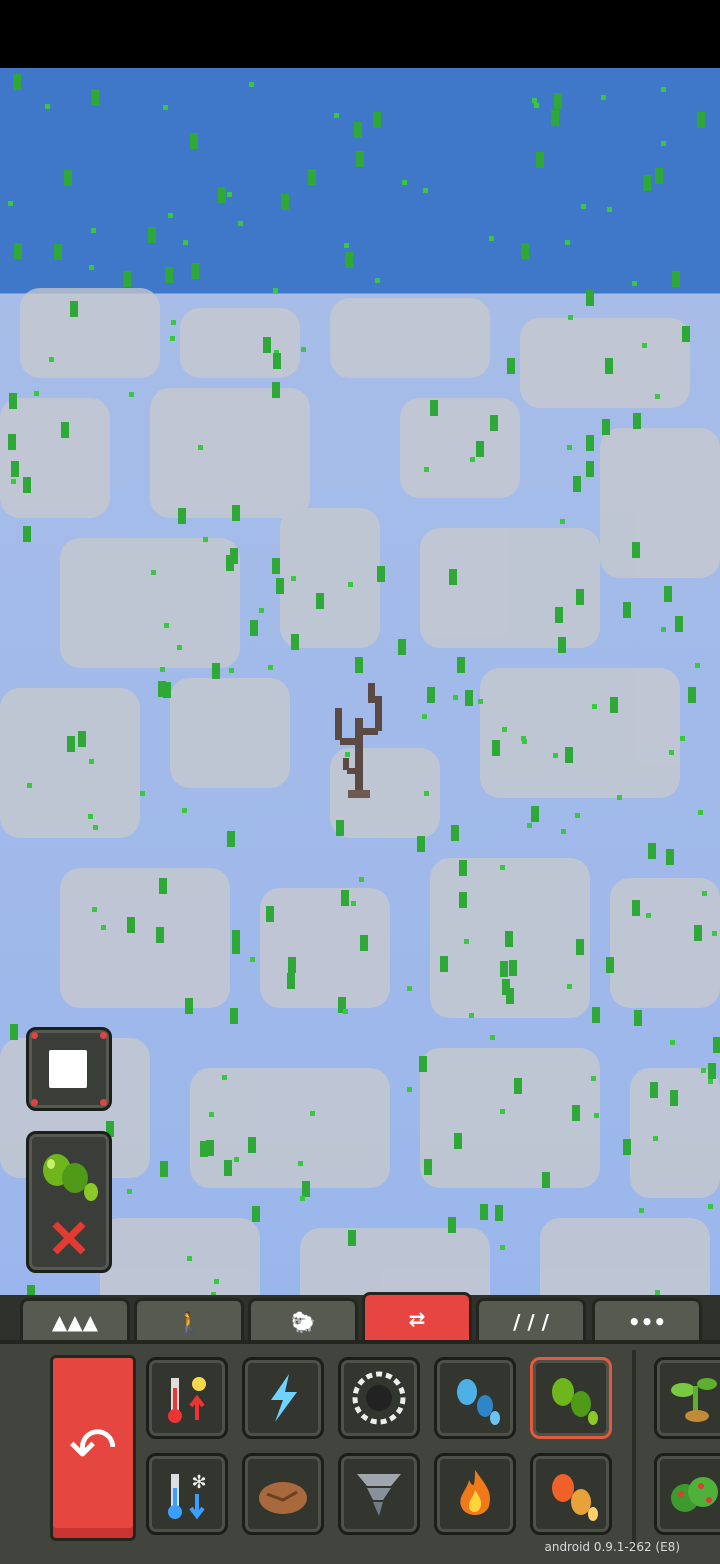 The image size is (720, 1564). I want to click on lightning-tool, so click(283, 1398).